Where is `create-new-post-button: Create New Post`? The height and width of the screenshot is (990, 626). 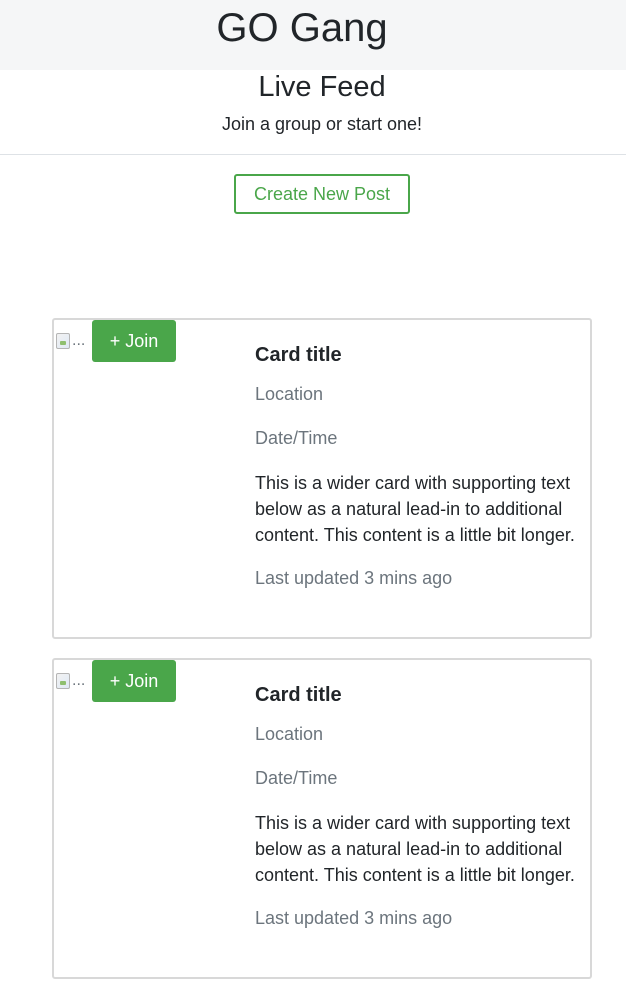 create-new-post-button: Create New Post is located at coordinates (322, 194).